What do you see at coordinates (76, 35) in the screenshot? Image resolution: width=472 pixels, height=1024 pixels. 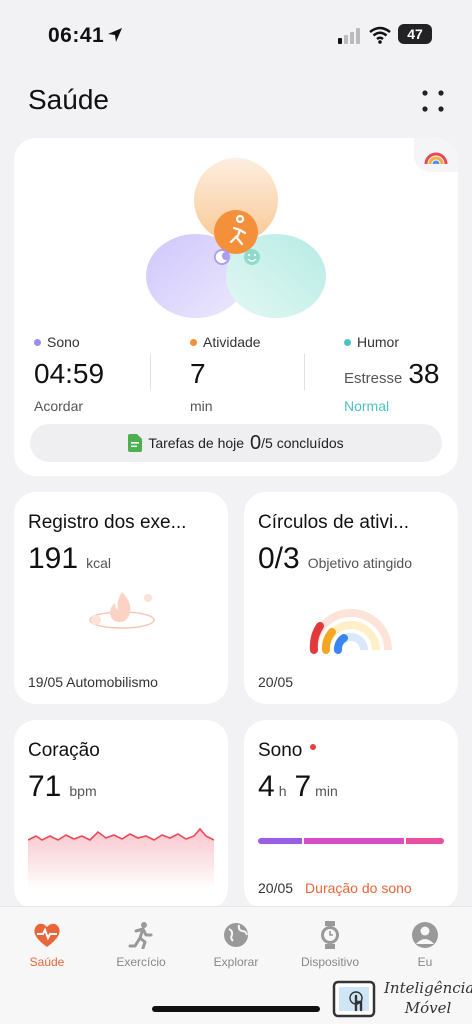 I see `status-time: 06:41` at bounding box center [76, 35].